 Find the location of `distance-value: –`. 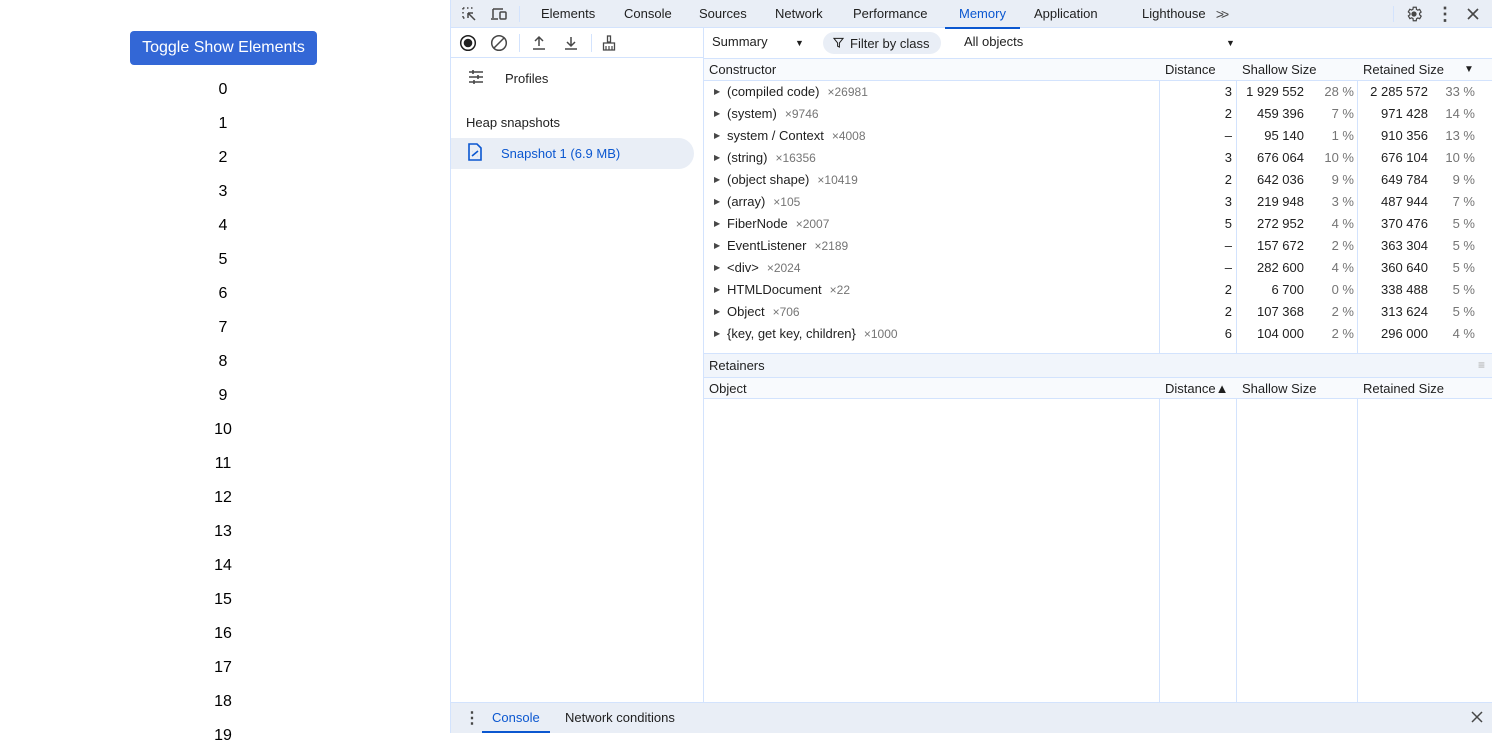

distance-value: – is located at coordinates (1228, 267).